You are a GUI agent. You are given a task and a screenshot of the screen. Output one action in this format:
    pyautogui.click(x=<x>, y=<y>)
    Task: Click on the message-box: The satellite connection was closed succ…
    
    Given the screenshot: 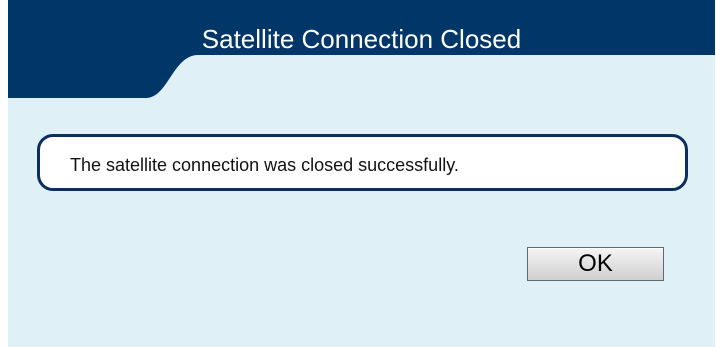 What is the action you would take?
    pyautogui.click(x=362, y=162)
    